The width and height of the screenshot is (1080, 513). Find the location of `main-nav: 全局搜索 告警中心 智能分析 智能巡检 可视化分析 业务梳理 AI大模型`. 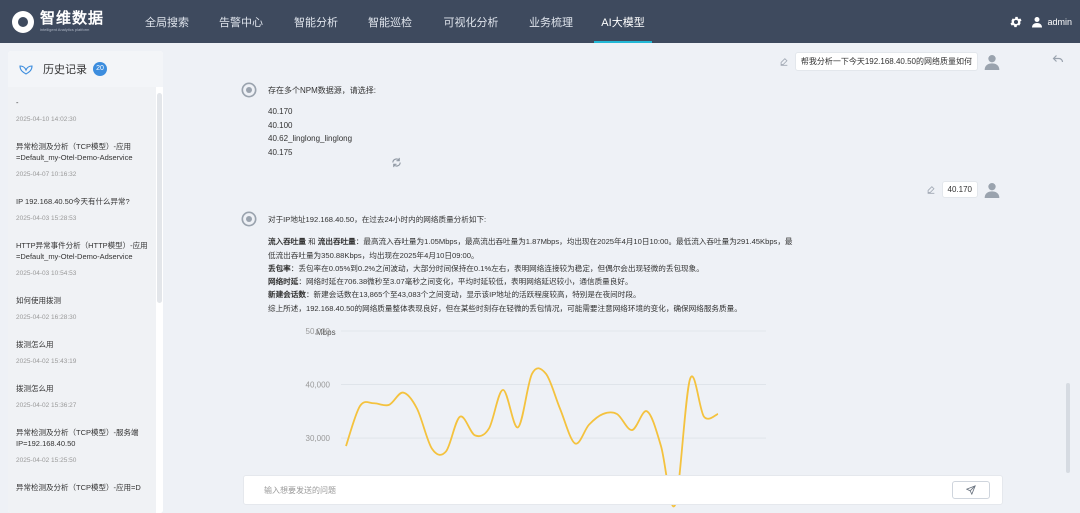

main-nav: 全局搜索 告警中心 智能分析 智能巡检 可视化分析 业务梳理 AI大模型 is located at coordinates (395, 21).